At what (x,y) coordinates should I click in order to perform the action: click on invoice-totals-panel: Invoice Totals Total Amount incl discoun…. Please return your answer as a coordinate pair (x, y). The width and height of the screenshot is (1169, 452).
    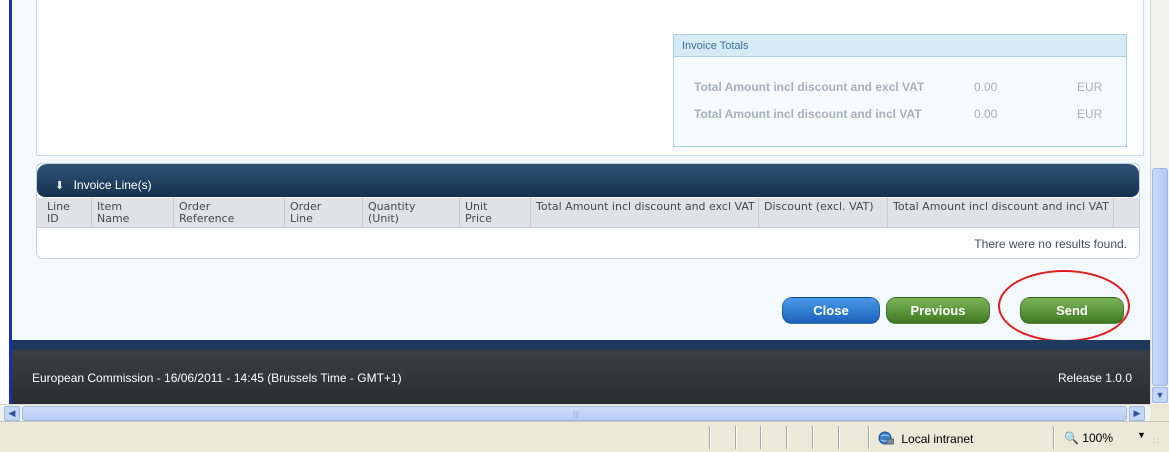
    Looking at the image, I should click on (900, 90).